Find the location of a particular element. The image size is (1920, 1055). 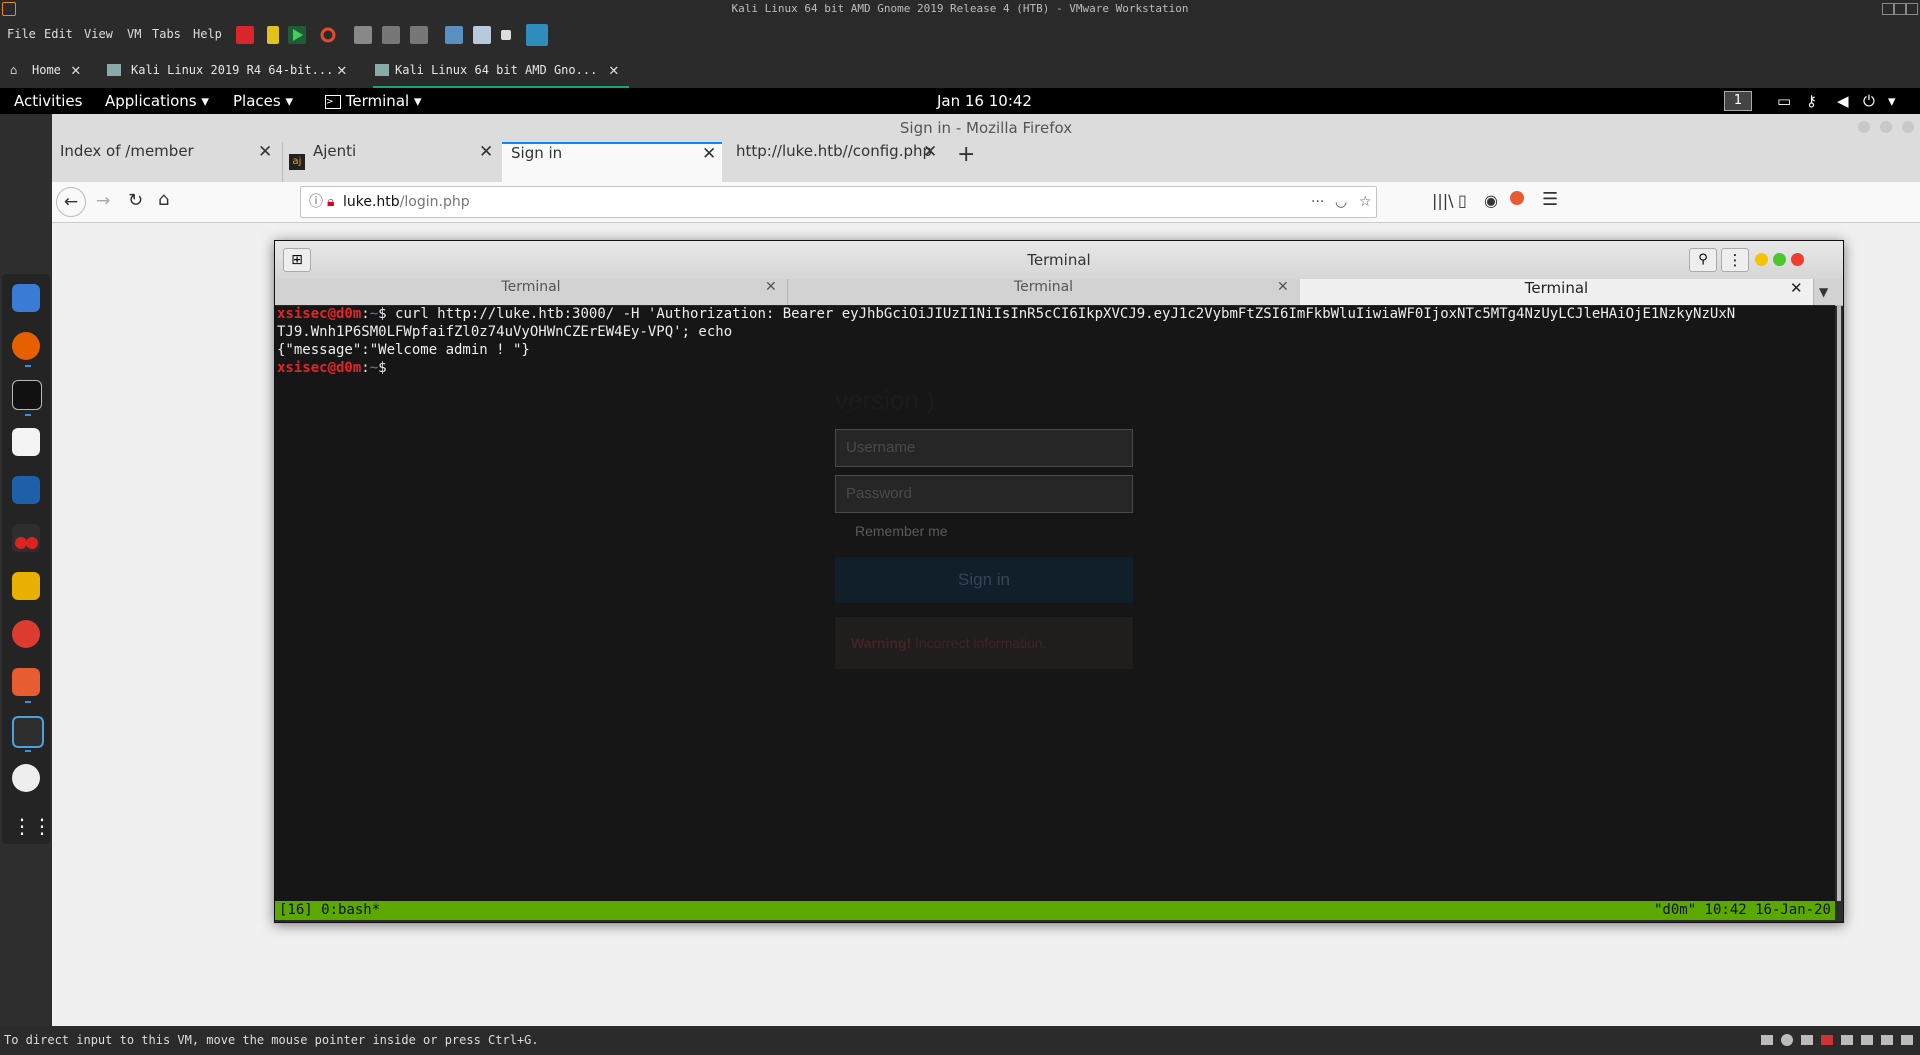

fullscreen-icon is located at coordinates (537, 35).